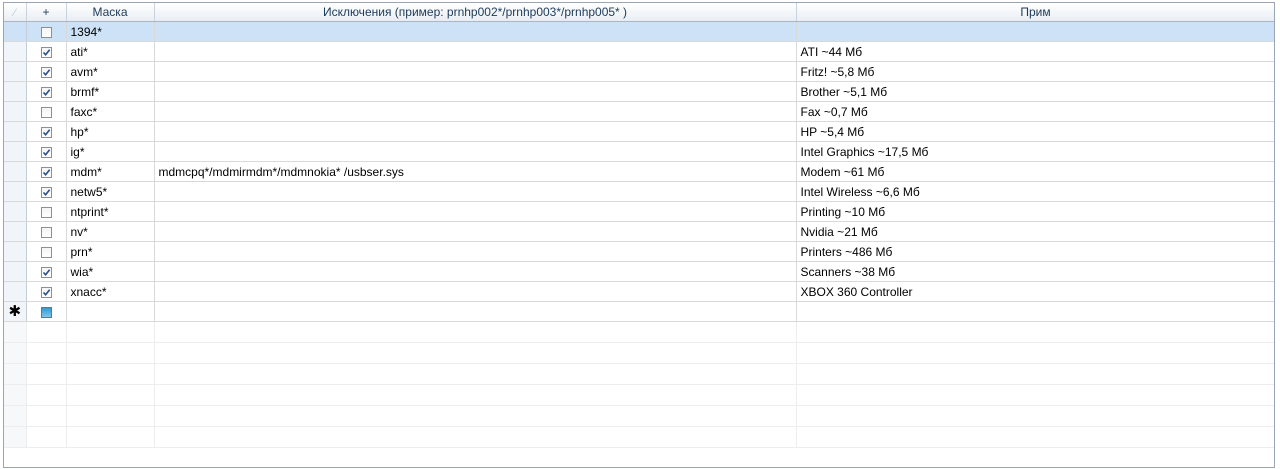 Image resolution: width=1280 pixels, height=469 pixels. Describe the element at coordinates (1035, 151) in the screenshot. I see `note-cell: Intel Graphics ~17,5 Мб` at that location.